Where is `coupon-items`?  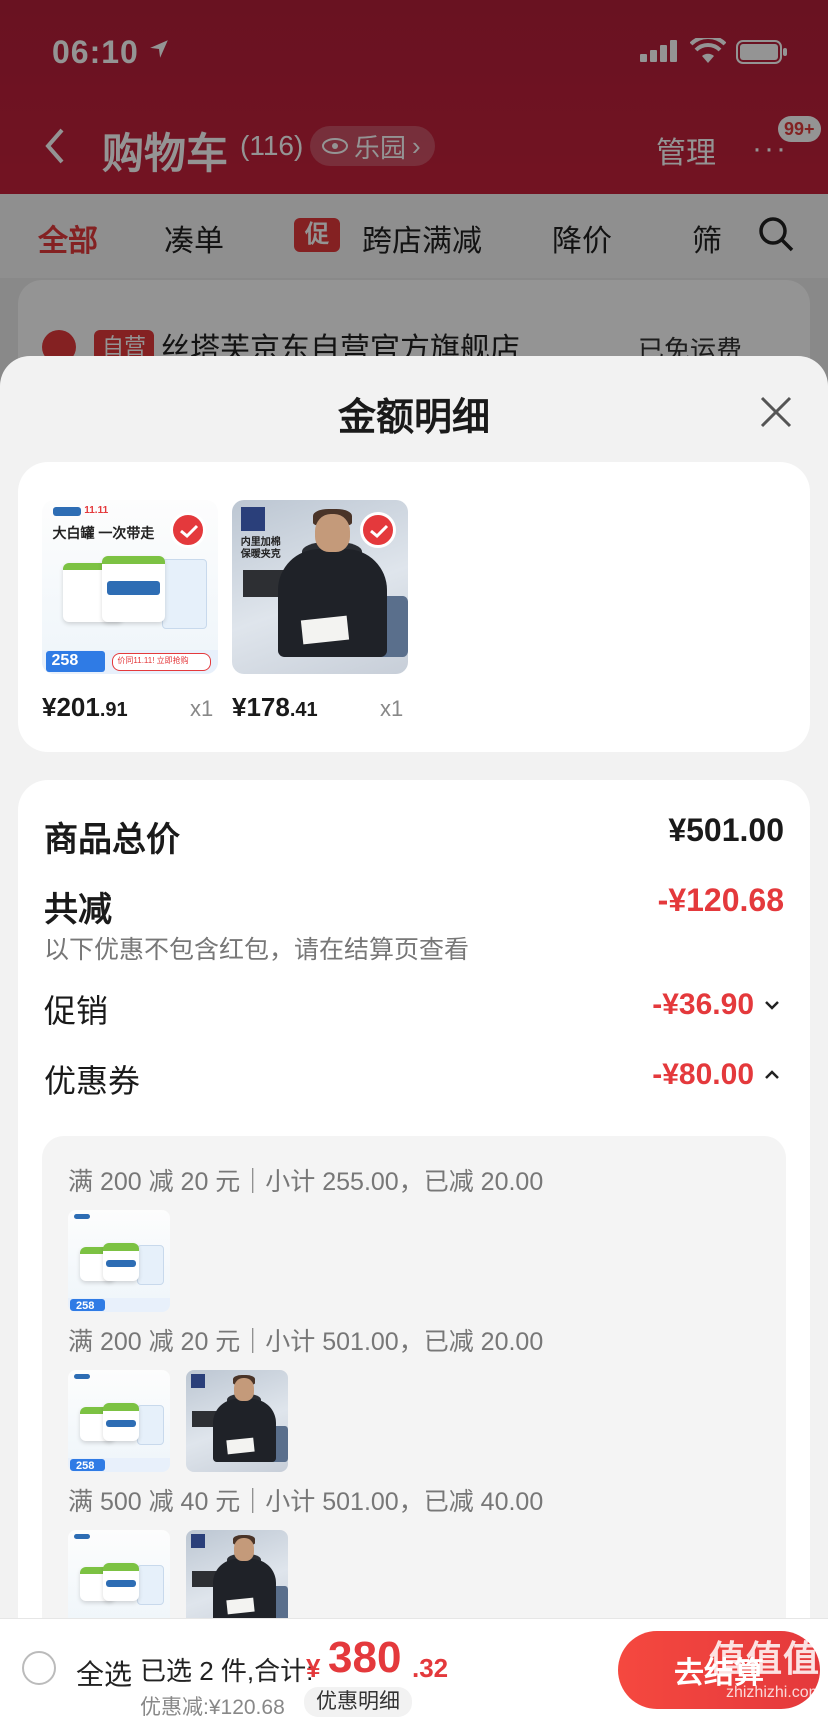
coupon-items is located at coordinates (178, 1581).